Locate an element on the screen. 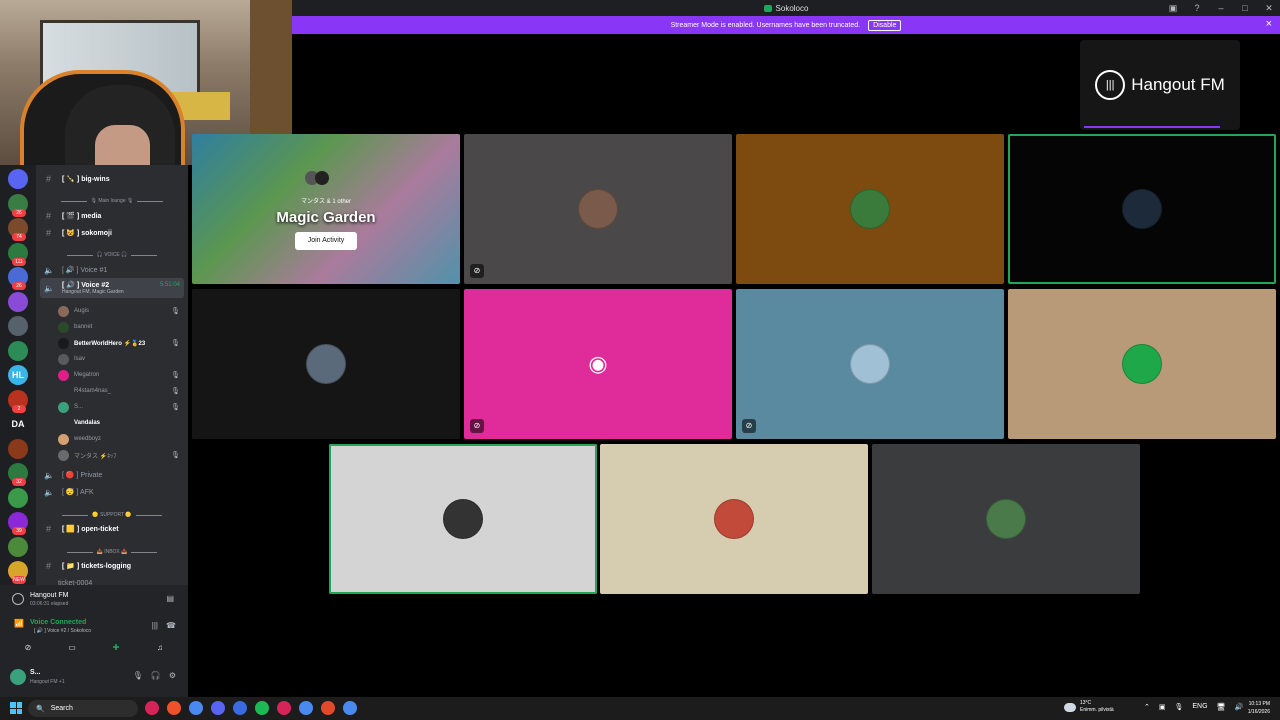  weather-widget: 13°C Enimm. pilvistä is located at coordinates (1089, 707).